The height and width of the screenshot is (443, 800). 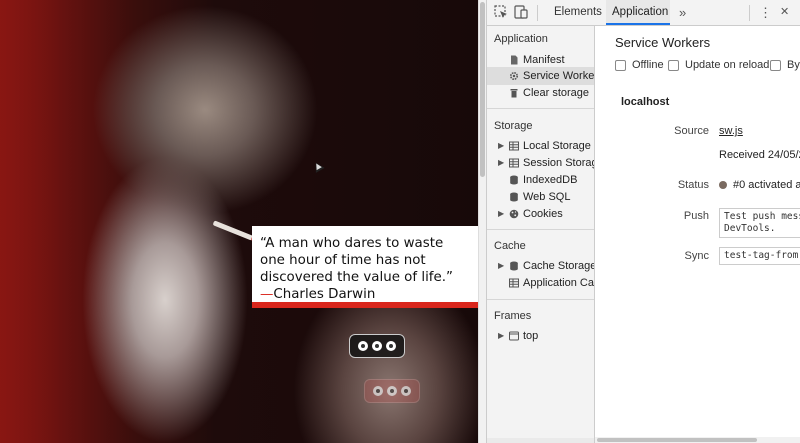 What do you see at coordinates (318, 166) in the screenshot?
I see `mouse-cursor-icon` at bounding box center [318, 166].